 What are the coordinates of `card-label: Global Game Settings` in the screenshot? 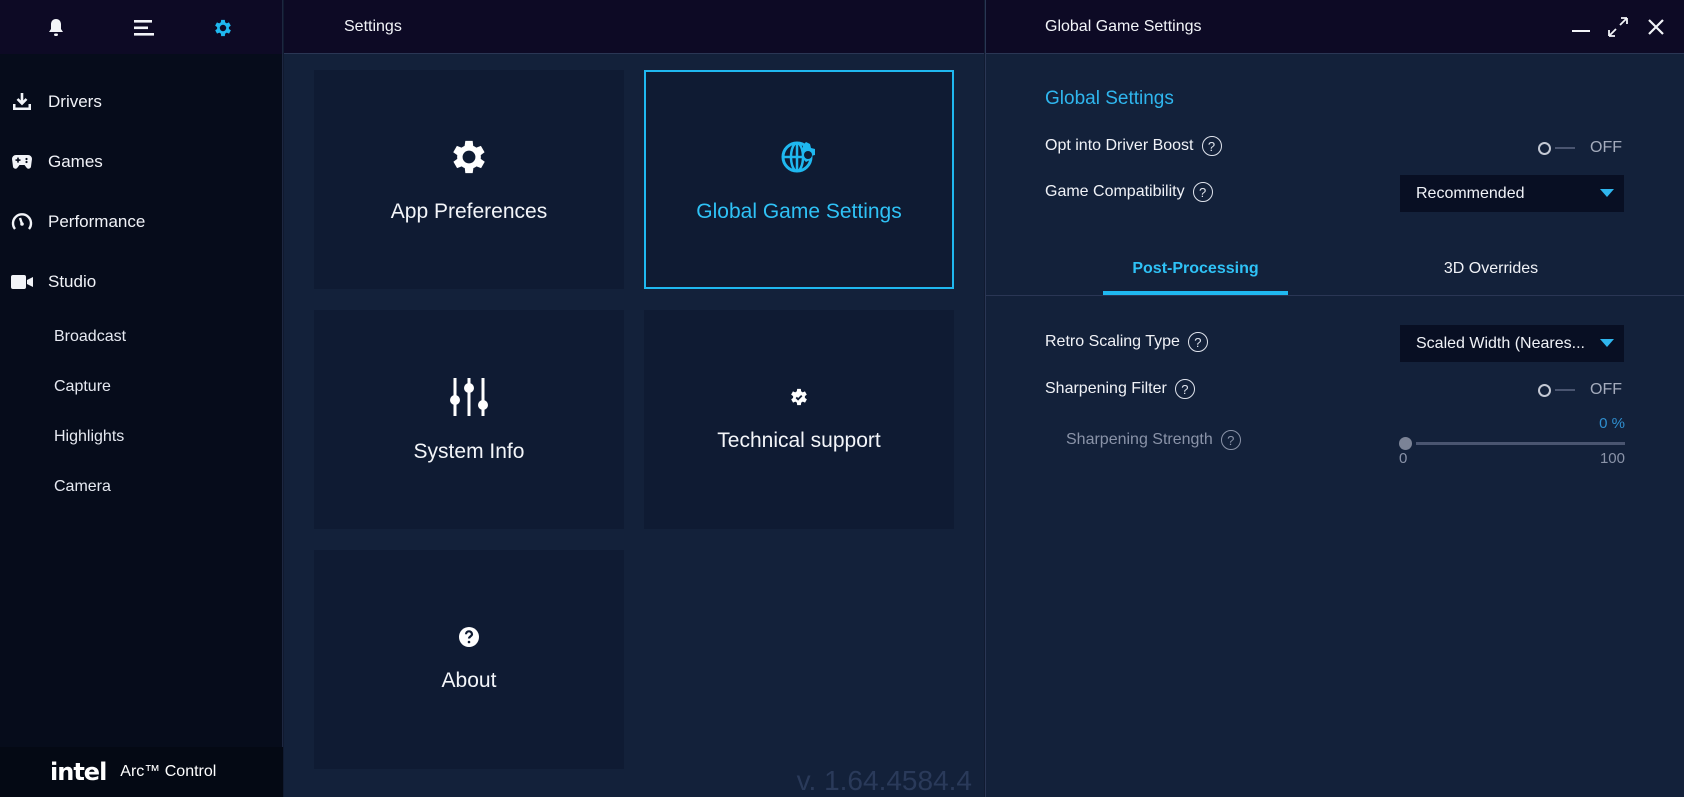 It's located at (799, 211).